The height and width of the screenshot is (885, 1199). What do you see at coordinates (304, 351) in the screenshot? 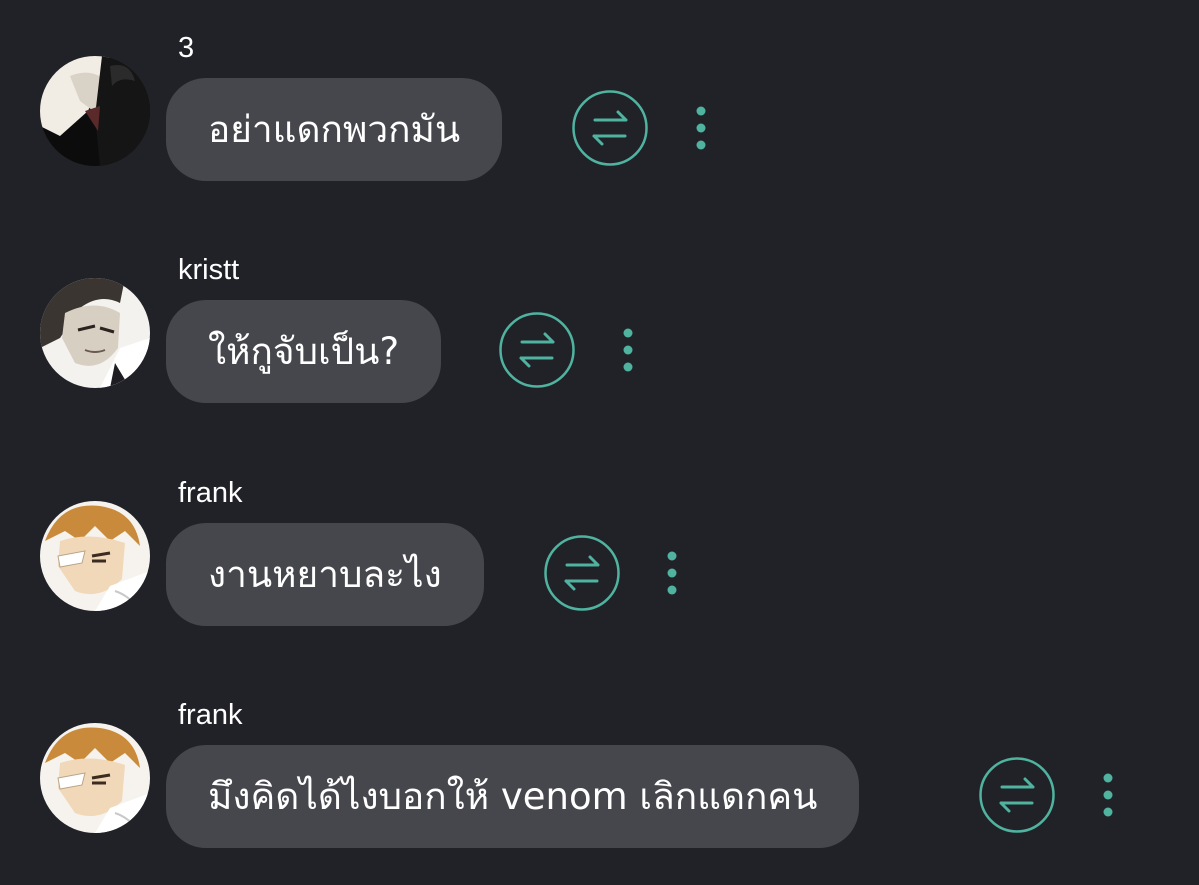
I see `message-bubble: ให้กูจับเป็น?` at bounding box center [304, 351].